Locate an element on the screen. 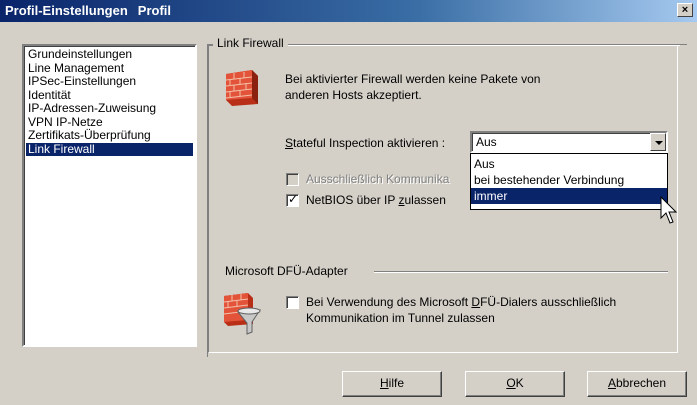 The height and width of the screenshot is (405, 697). window-title: Profil-Einstellungen is located at coordinates (66, 10).